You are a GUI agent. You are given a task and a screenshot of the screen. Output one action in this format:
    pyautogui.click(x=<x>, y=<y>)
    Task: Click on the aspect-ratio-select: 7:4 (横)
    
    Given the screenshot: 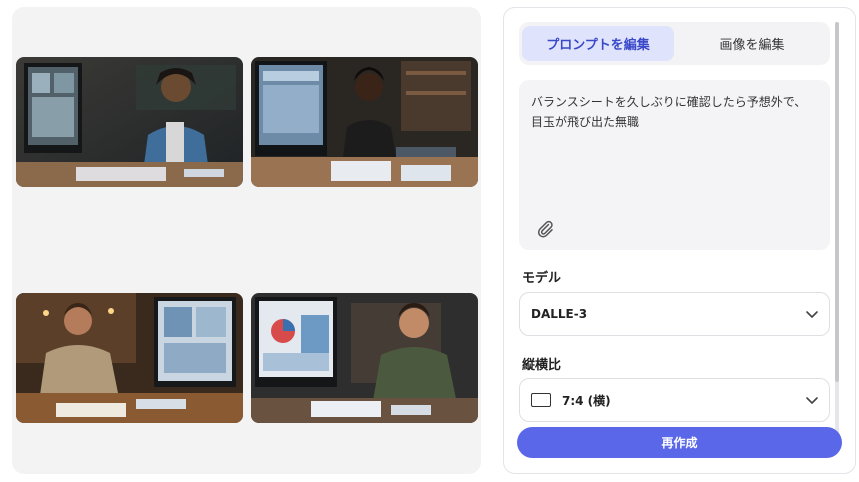 What is the action you would take?
    pyautogui.click(x=674, y=400)
    